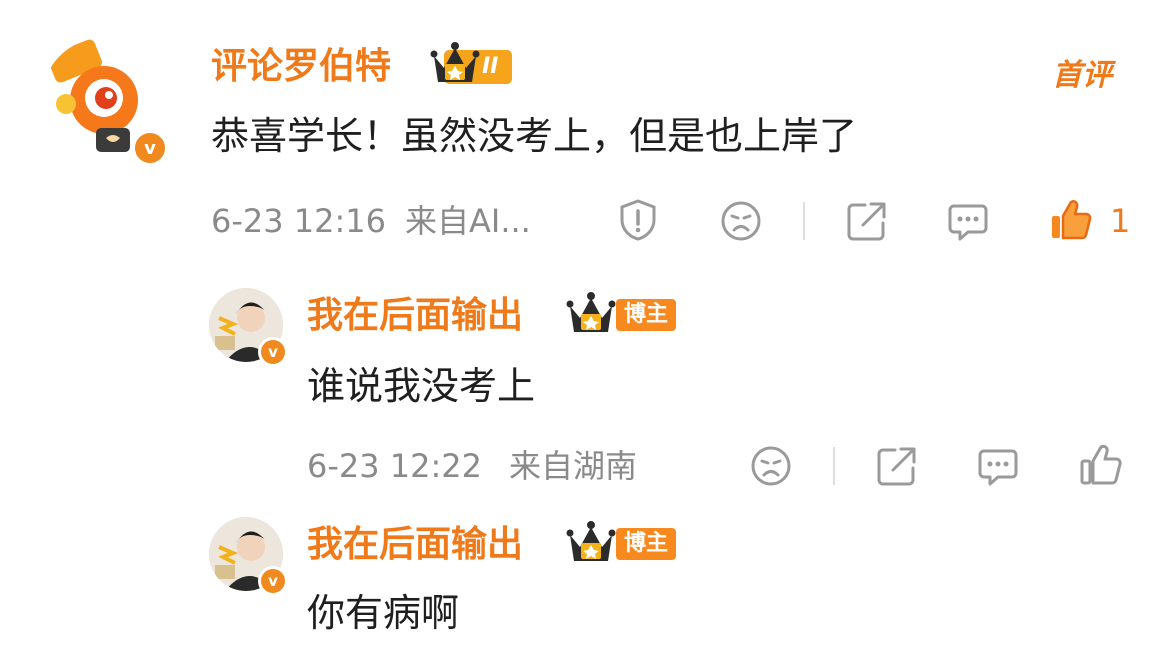  Describe the element at coordinates (638, 220) in the screenshot. I see `report-icon` at that location.